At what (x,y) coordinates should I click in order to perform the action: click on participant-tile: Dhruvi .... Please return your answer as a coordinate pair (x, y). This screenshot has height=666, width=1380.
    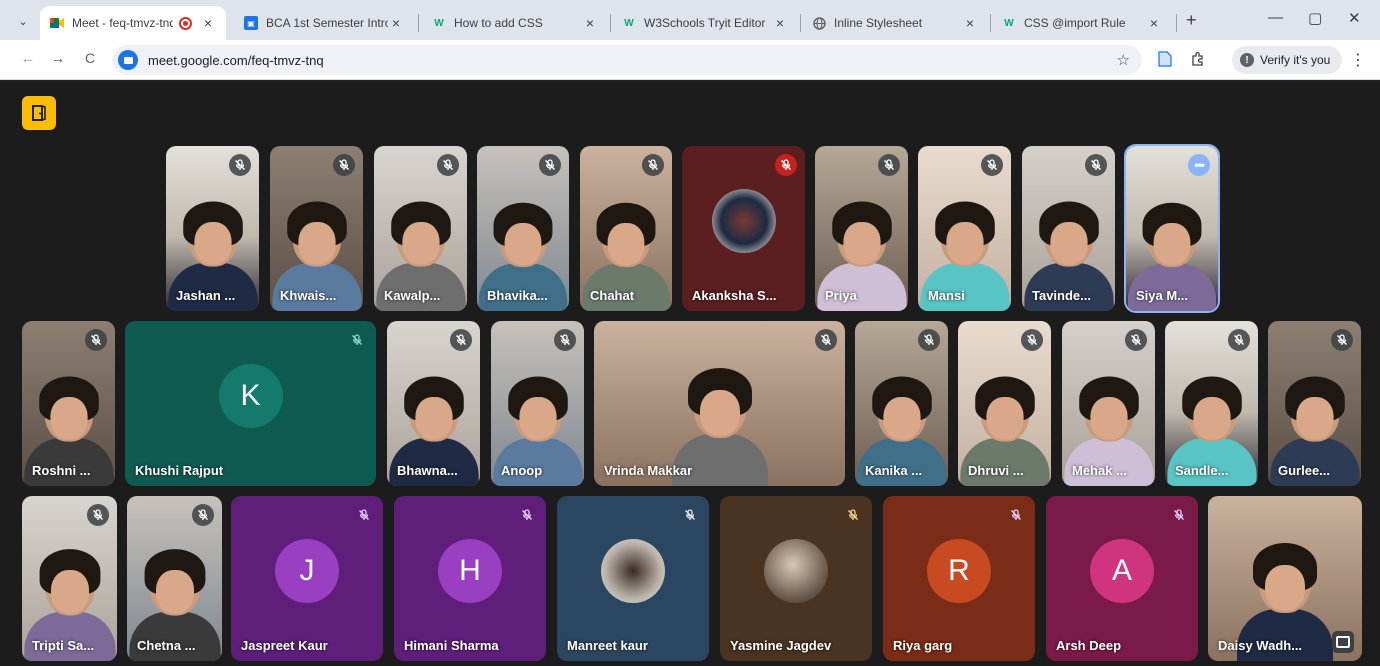
    Looking at the image, I should click on (1004, 403).